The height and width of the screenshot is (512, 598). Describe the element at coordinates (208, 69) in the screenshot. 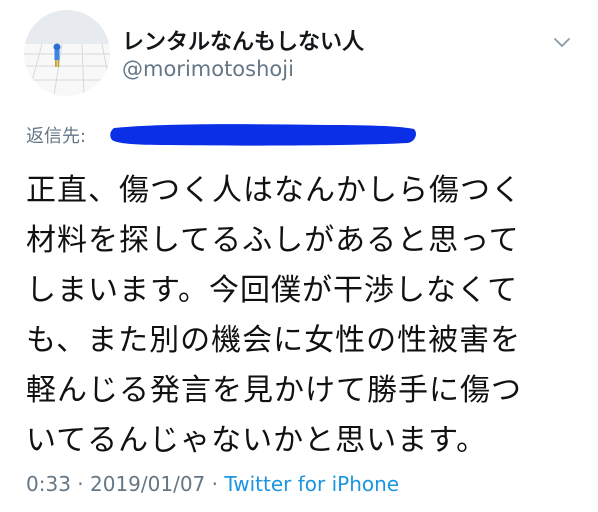

I see `username: @morimotoshoji` at that location.